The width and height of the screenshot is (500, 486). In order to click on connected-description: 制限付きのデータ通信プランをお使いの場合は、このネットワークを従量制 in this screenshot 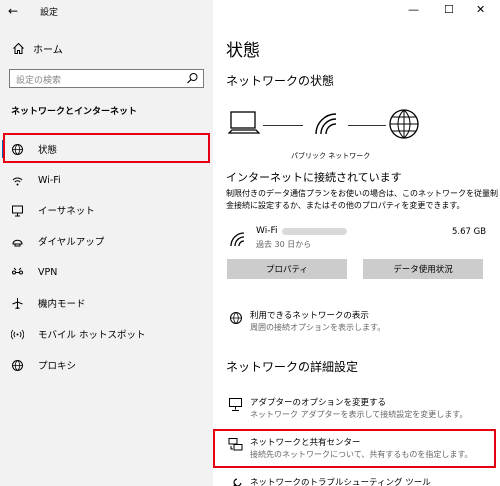, I will do `click(362, 193)`.